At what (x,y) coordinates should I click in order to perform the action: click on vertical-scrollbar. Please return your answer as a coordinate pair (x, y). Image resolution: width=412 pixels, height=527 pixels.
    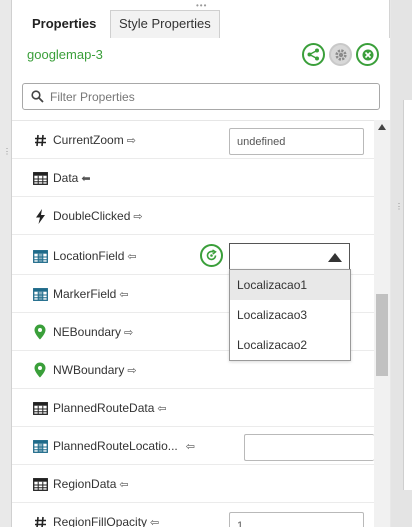
    Looking at the image, I should click on (382, 323).